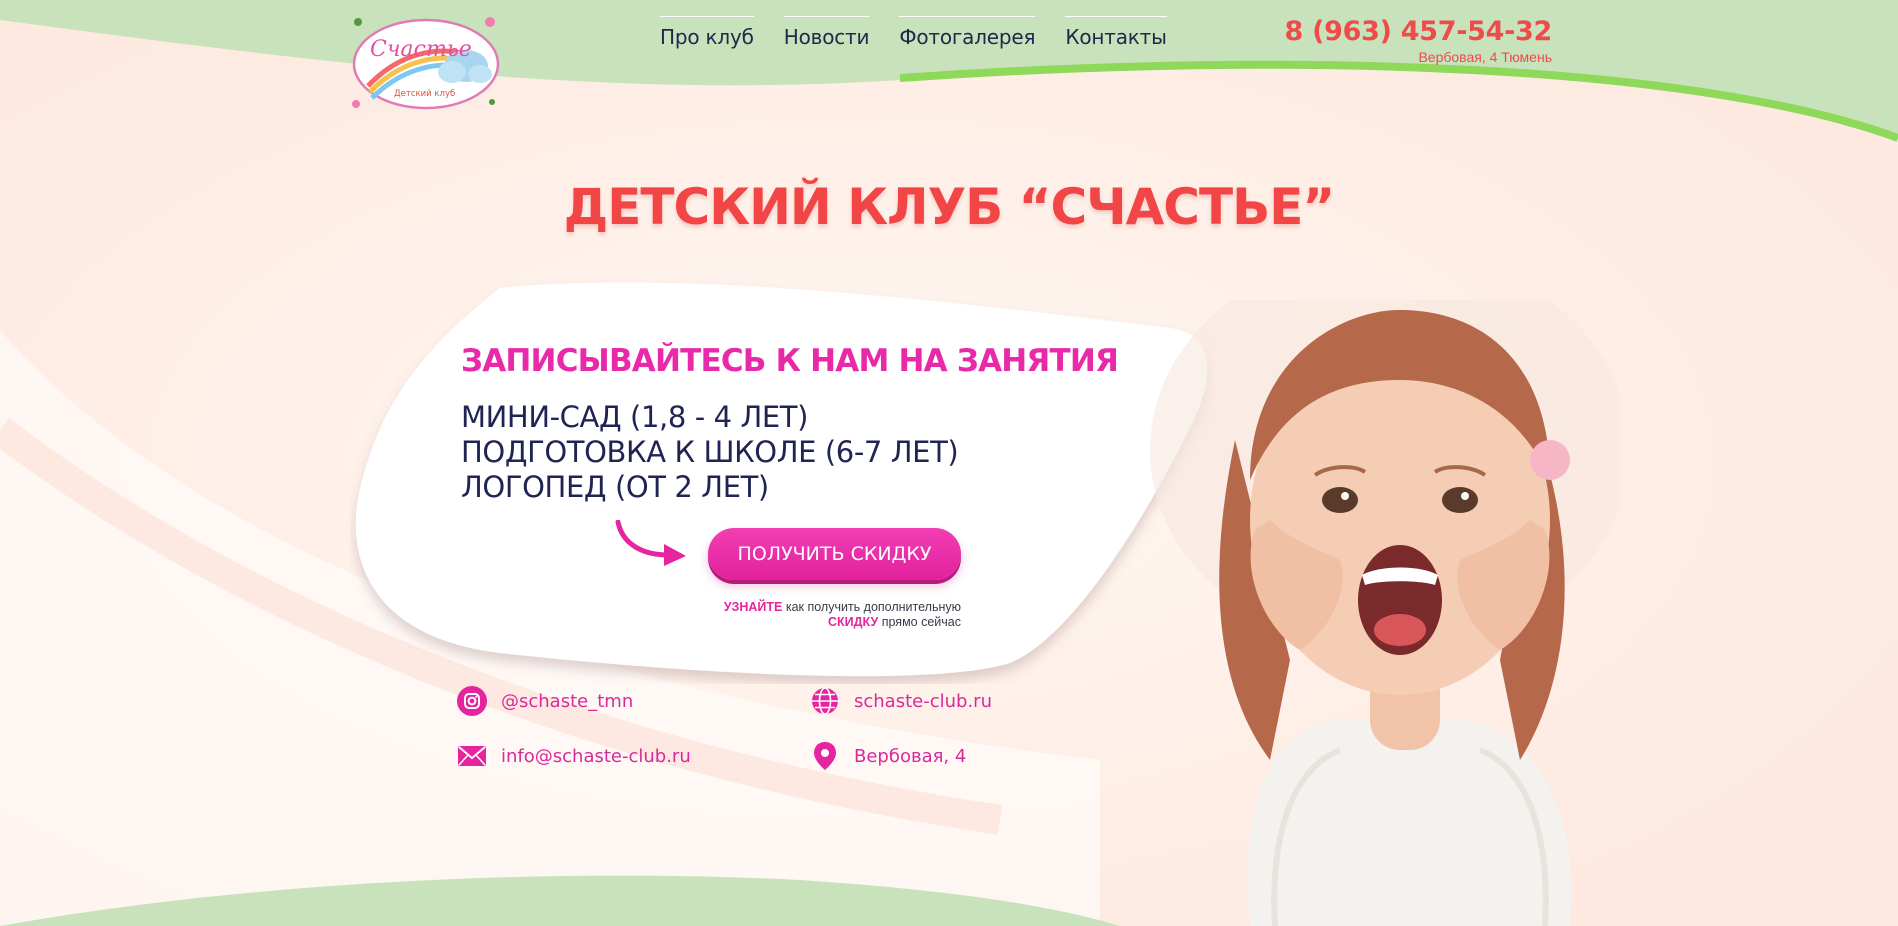 The image size is (1898, 926). I want to click on note-text-2: прямо сейчас, so click(921, 622).